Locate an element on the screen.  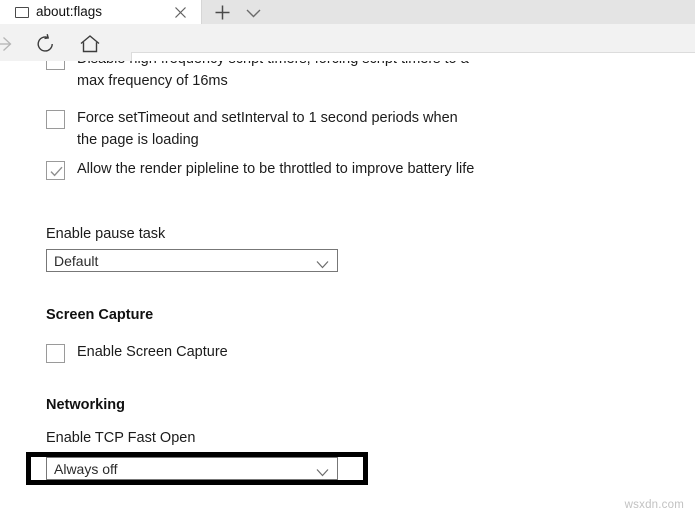
plus-icon is located at coordinates (222, 12).